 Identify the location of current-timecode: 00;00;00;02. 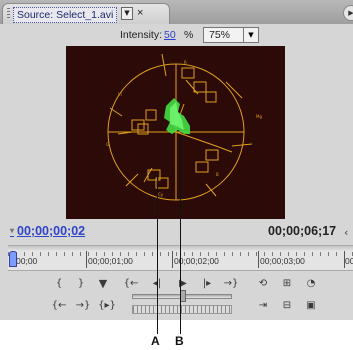
(47, 231).